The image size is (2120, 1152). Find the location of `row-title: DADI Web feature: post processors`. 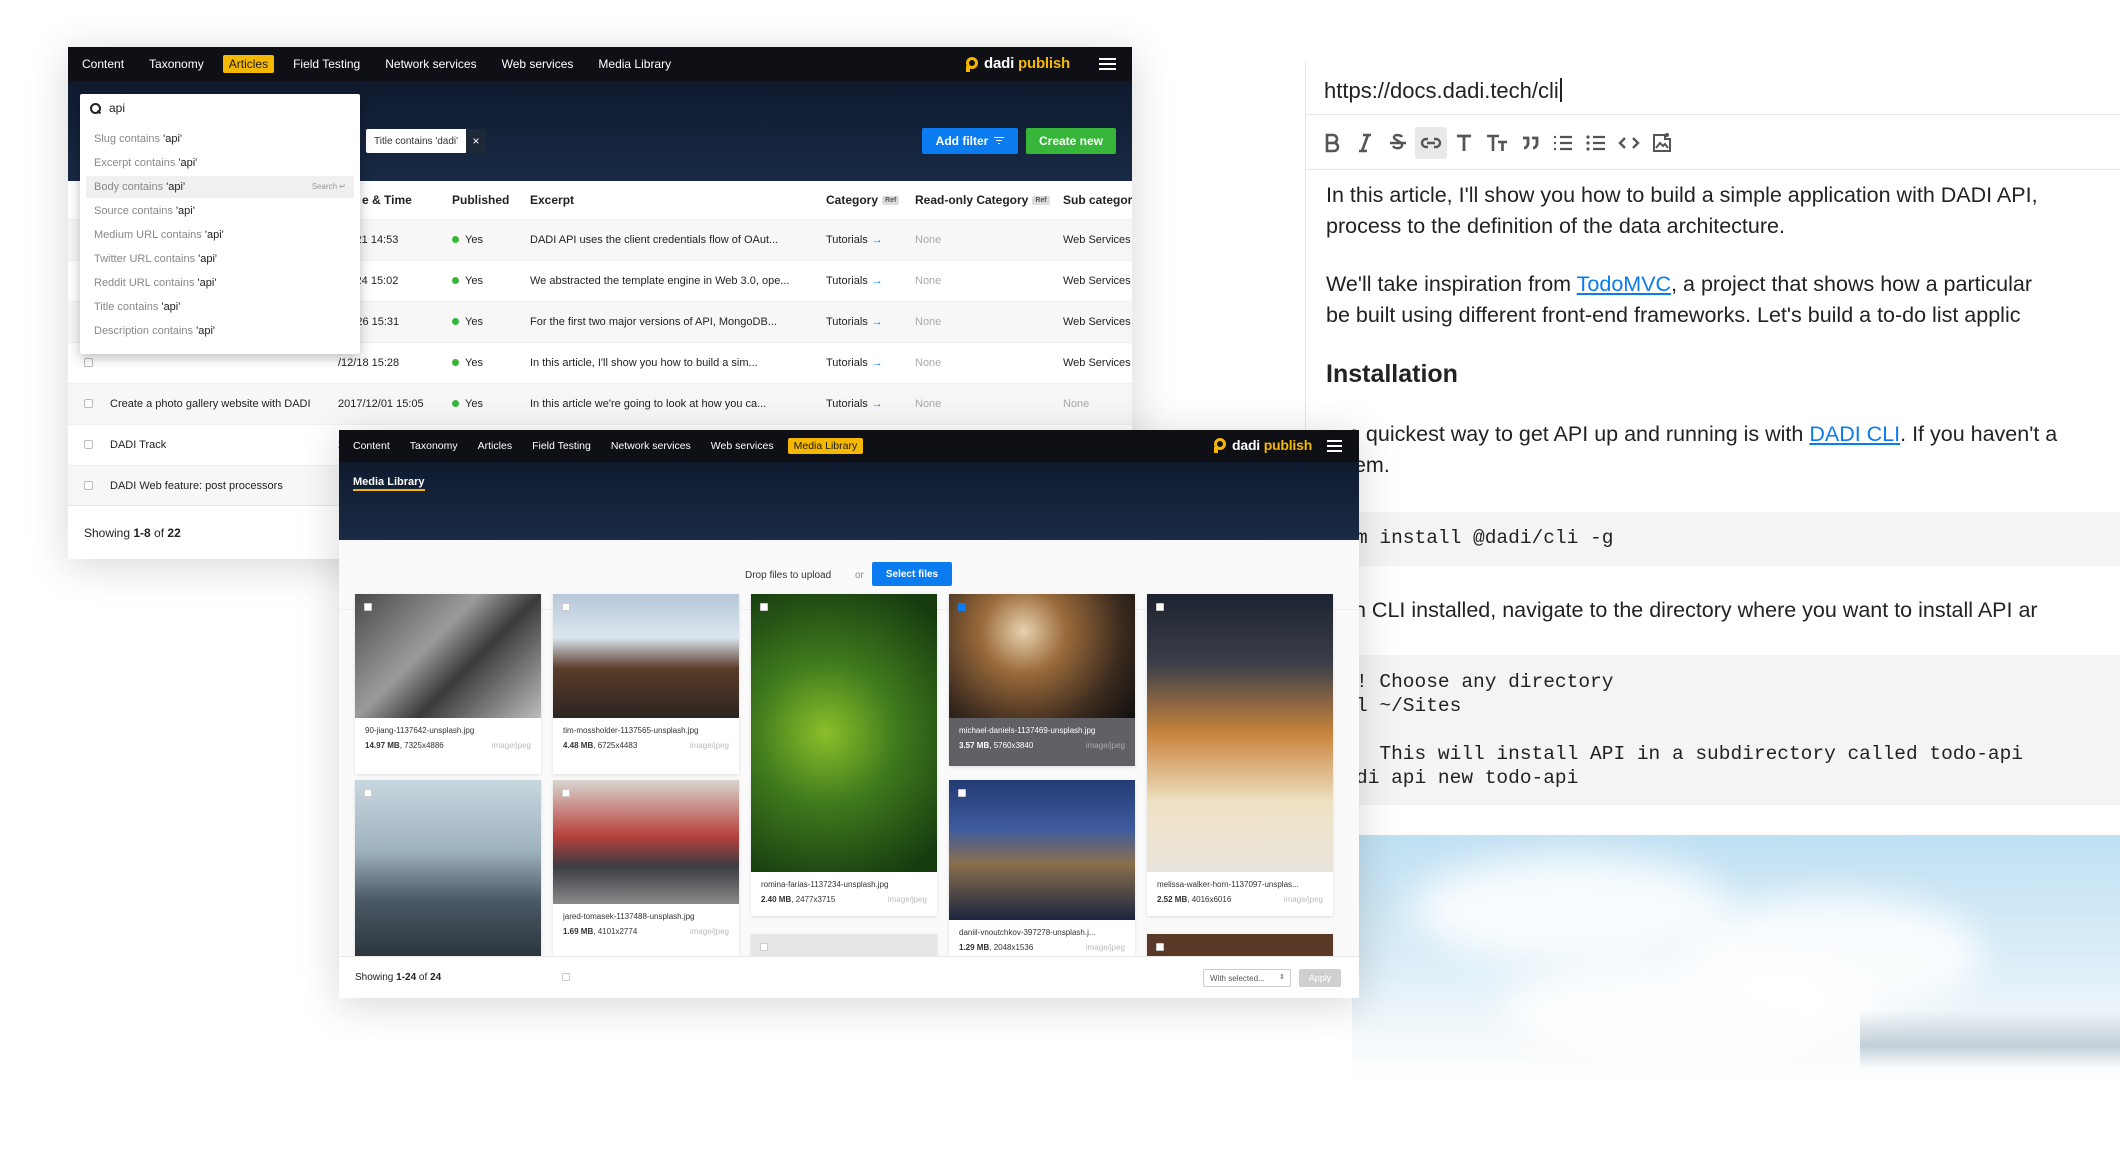

row-title: DADI Web feature: post processors is located at coordinates (230, 486).